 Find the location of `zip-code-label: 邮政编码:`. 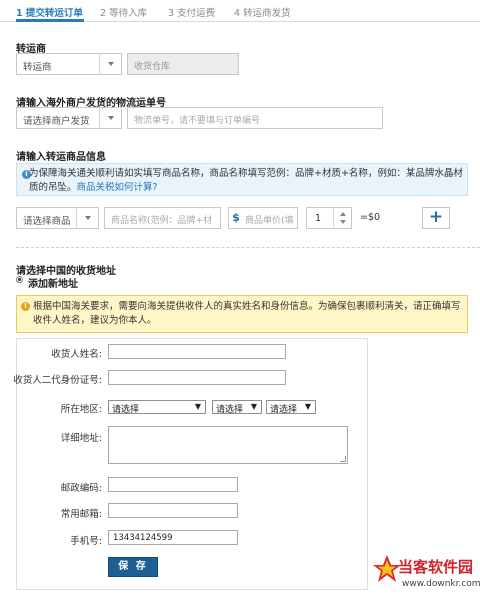

zip-code-label: 邮政编码: is located at coordinates (81, 488).